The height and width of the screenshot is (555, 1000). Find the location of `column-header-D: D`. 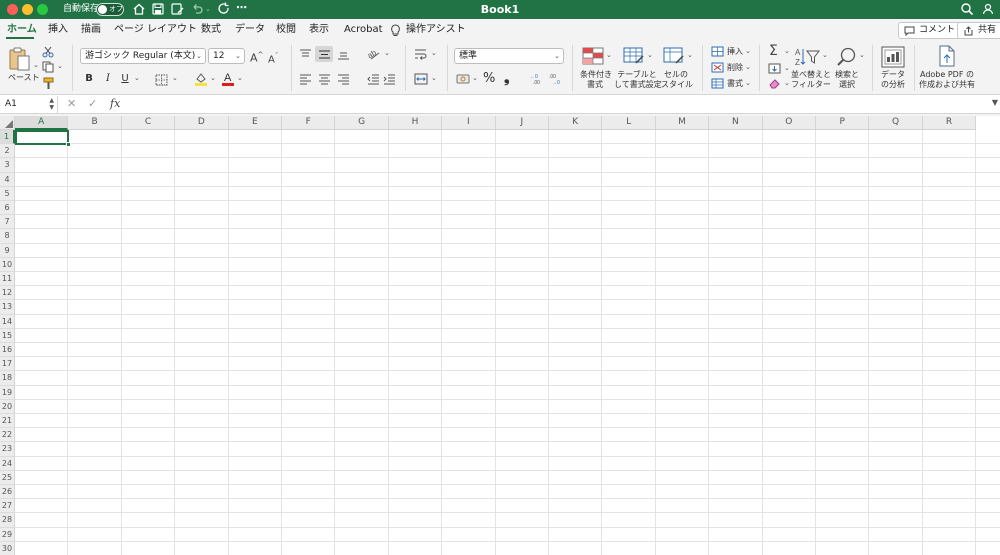

column-header-D: D is located at coordinates (202, 123).